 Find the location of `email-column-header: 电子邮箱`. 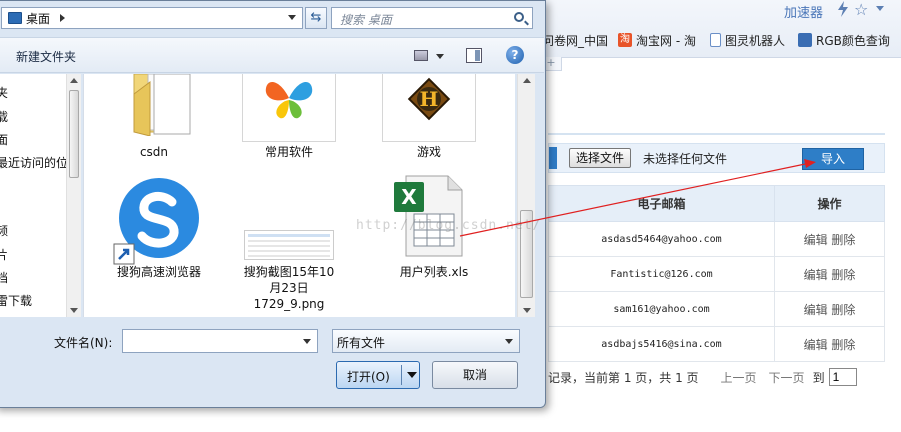

email-column-header: 电子邮箱 is located at coordinates (661, 203).